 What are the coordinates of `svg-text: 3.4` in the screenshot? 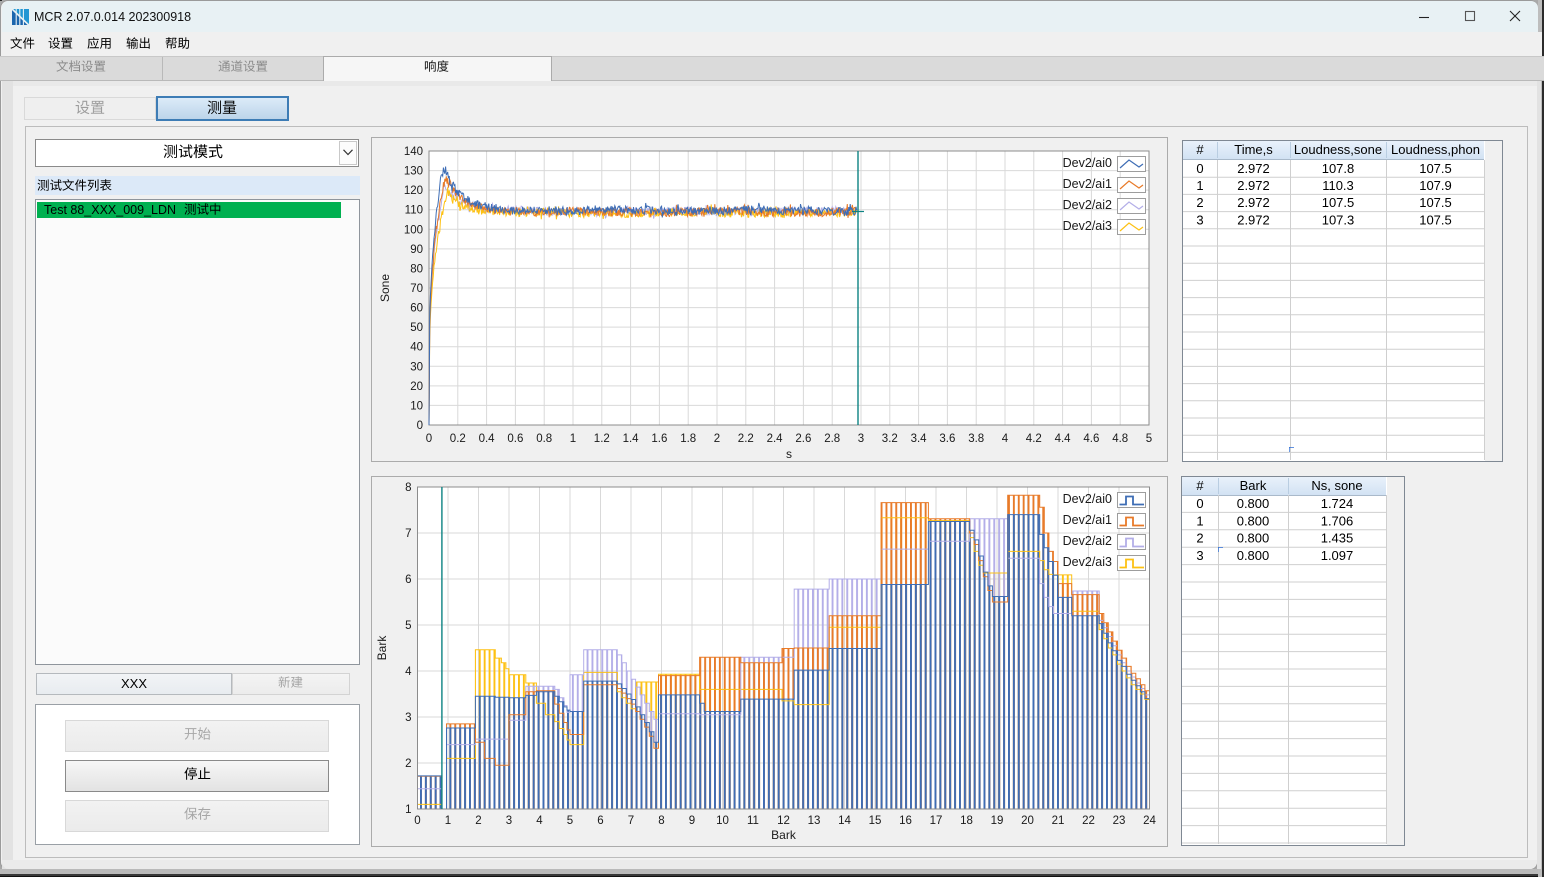 It's located at (919, 439).